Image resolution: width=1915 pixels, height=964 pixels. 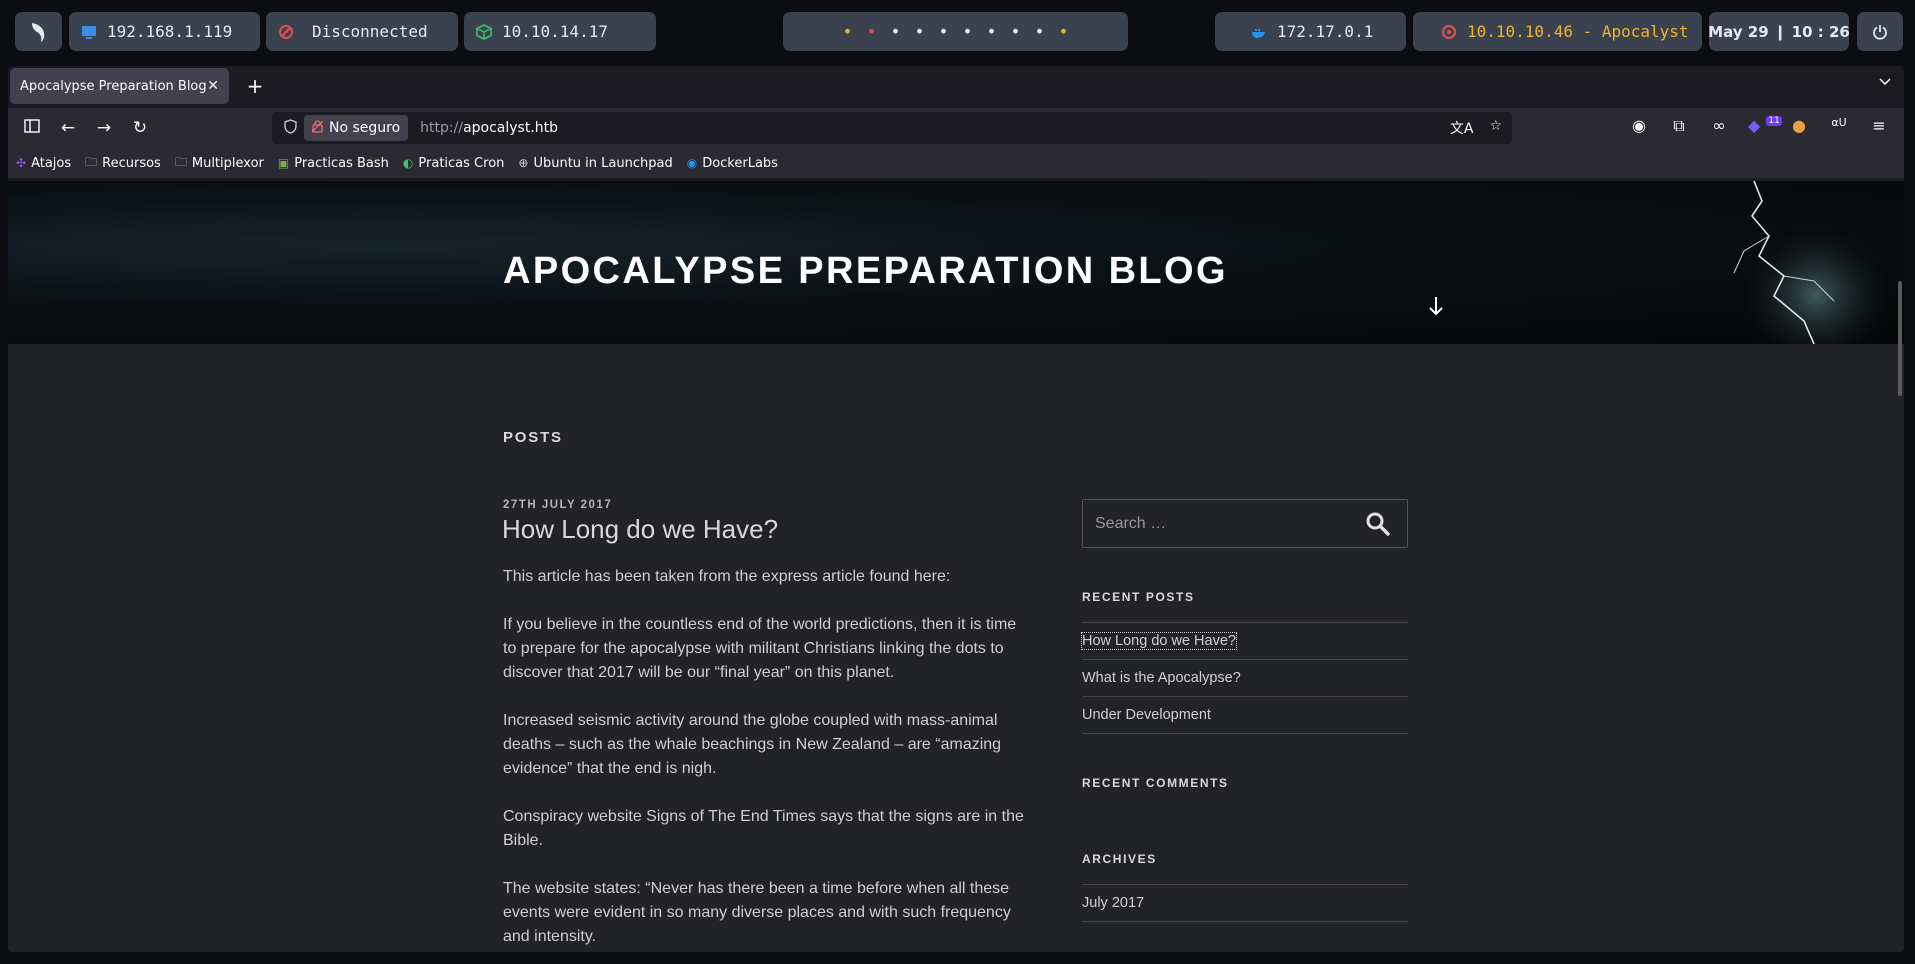 I want to click on list-all-tabs-button, so click(x=1885, y=83).